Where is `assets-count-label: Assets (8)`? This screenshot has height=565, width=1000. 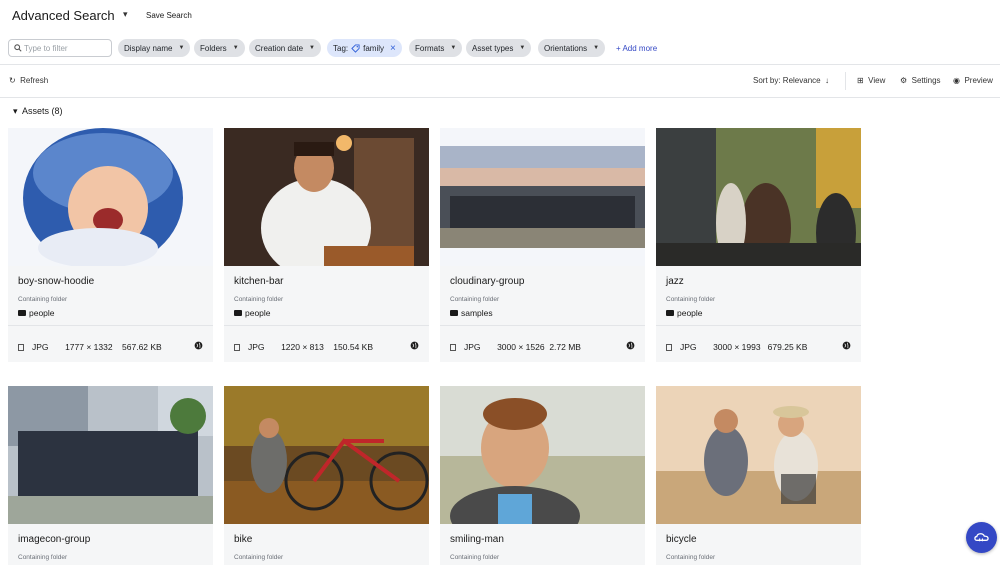 assets-count-label: Assets (8) is located at coordinates (42, 111).